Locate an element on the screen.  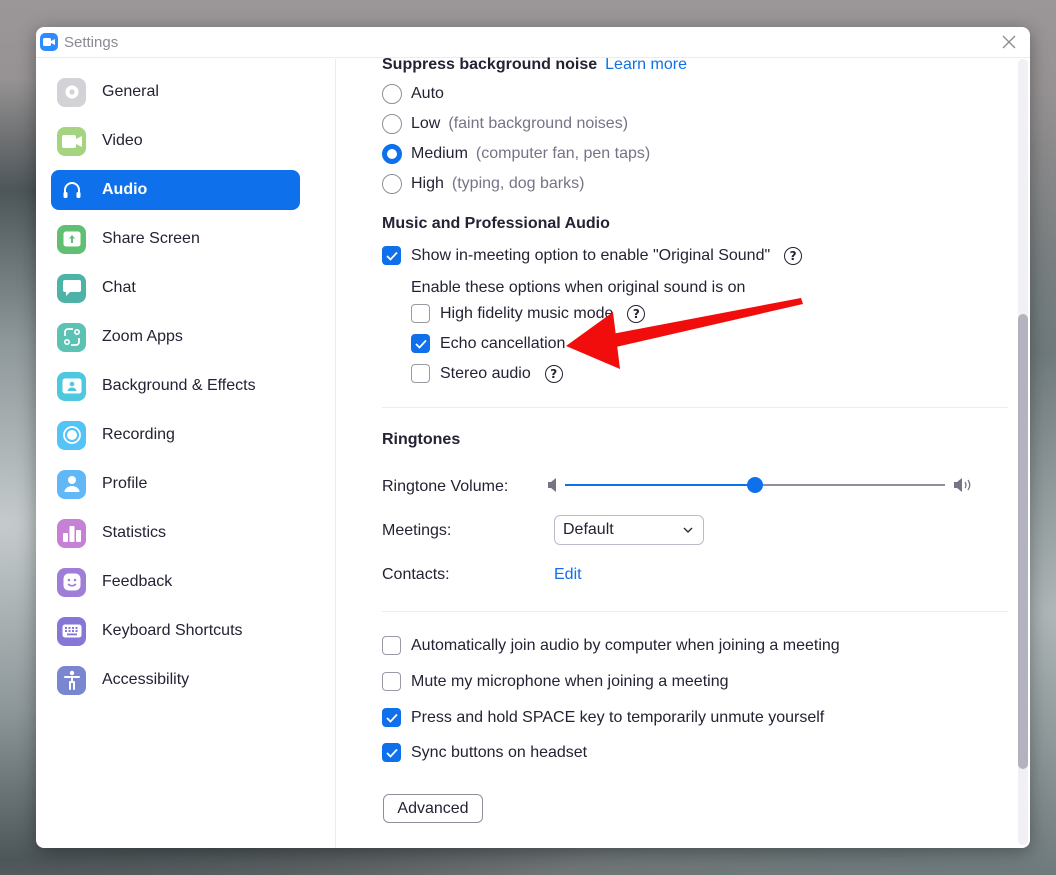
ringtone-volume-slider is located at coordinates (761, 485).